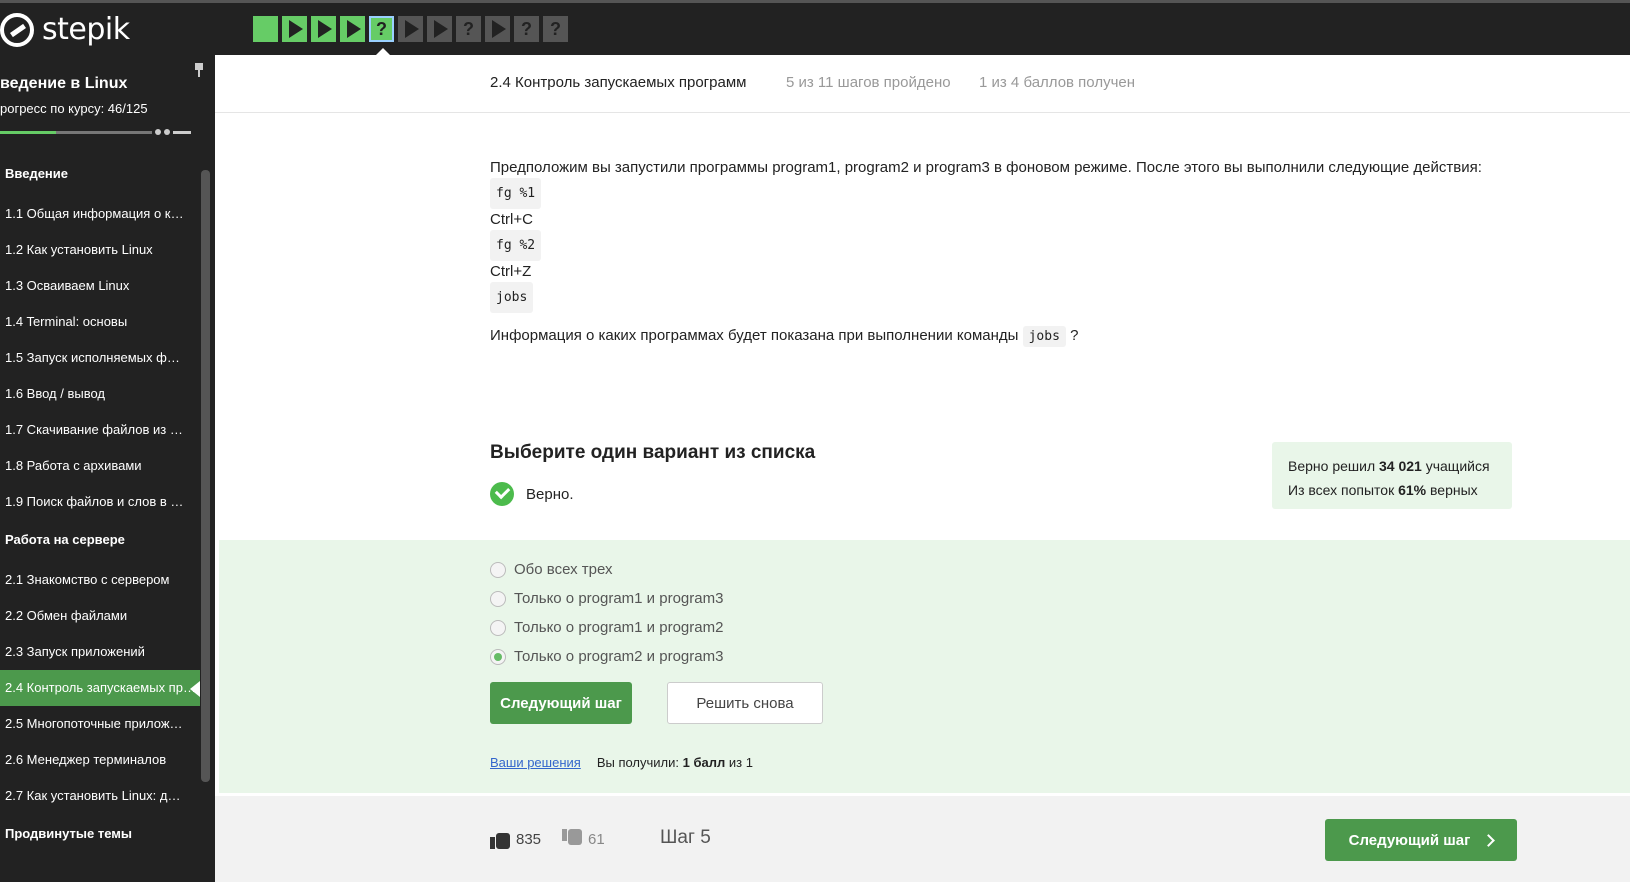 This screenshot has height=882, width=1630. I want to click on step-9-button, so click(497, 29).